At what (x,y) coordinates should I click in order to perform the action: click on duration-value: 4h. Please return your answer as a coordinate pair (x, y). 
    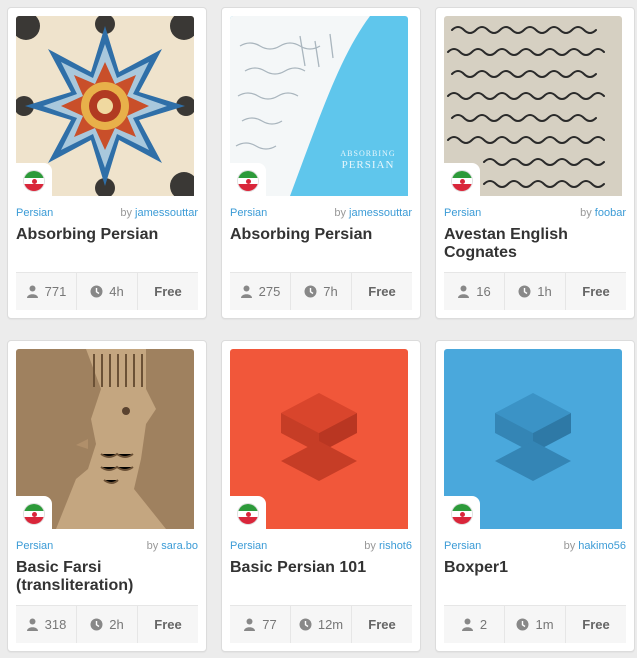
    Looking at the image, I should click on (116, 291).